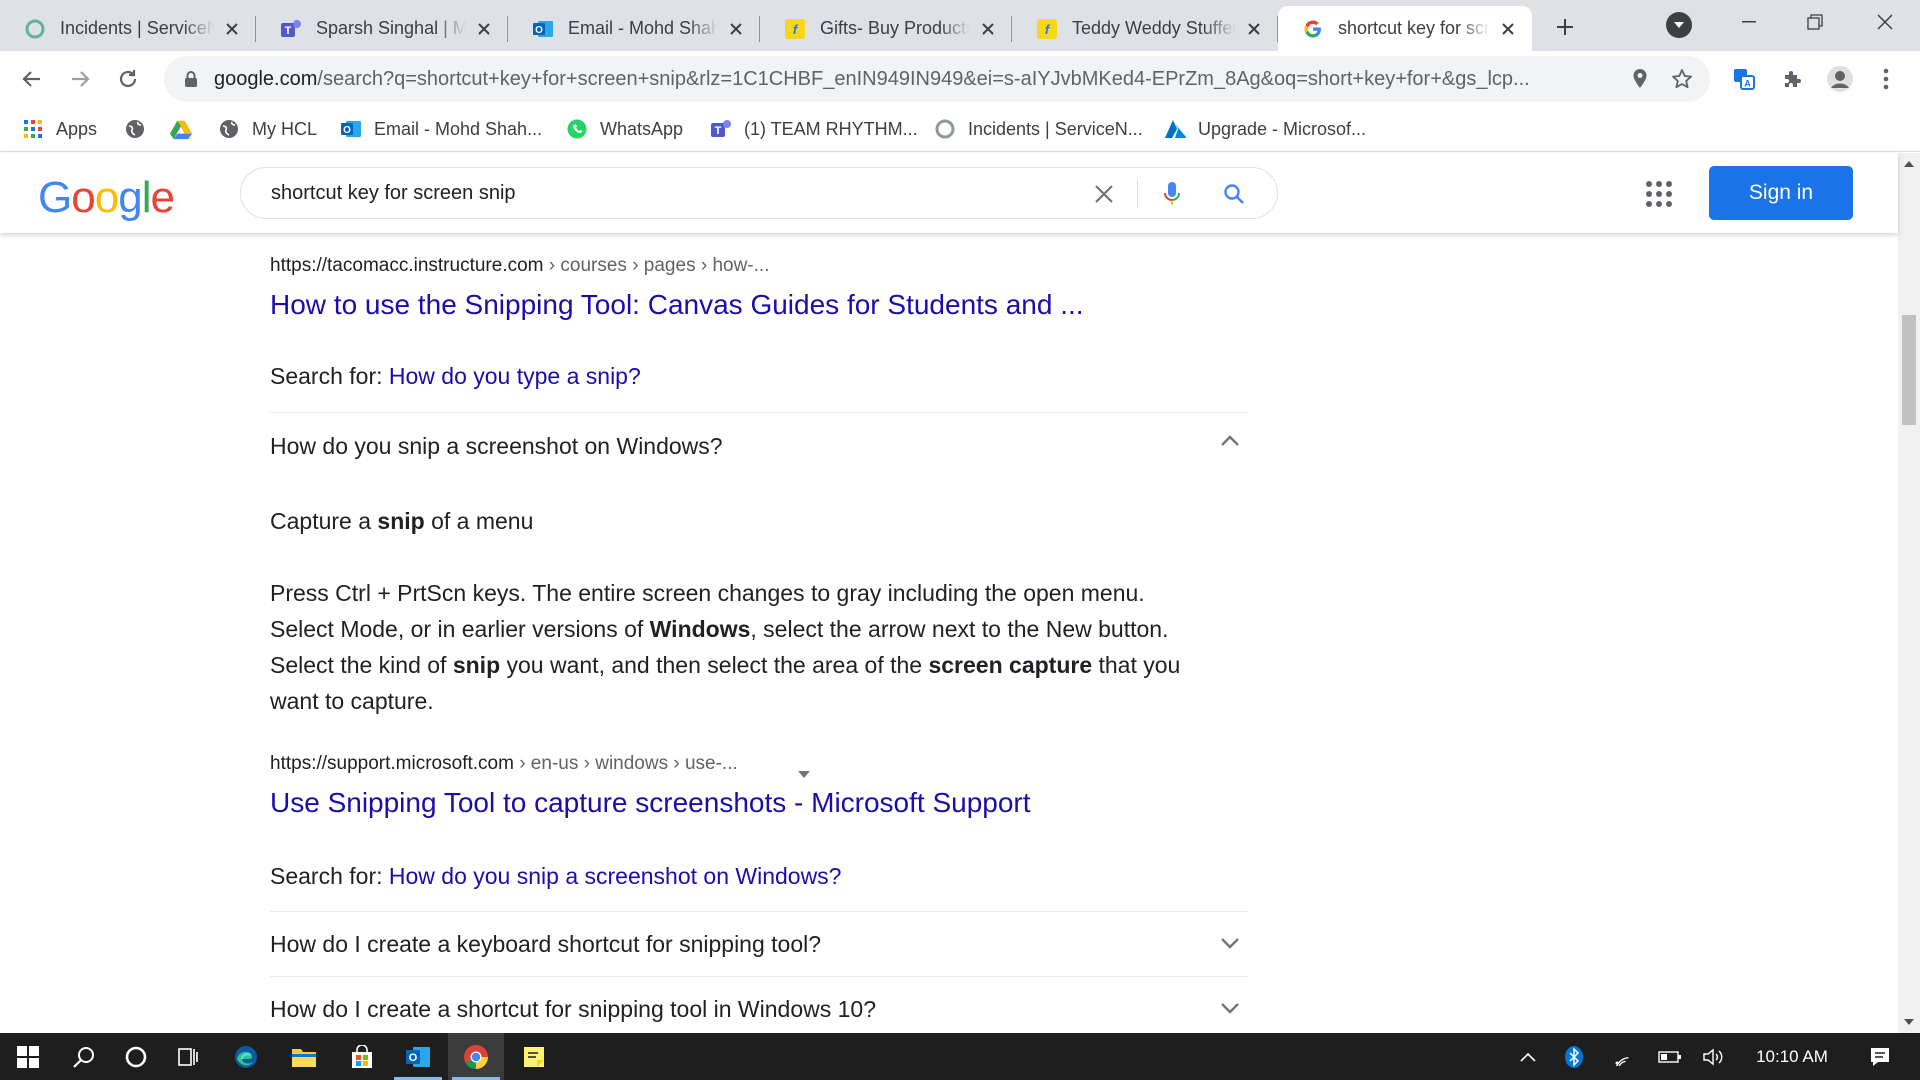 This screenshot has height=1080, width=1920. What do you see at coordinates (1640, 79) in the screenshot?
I see `location-icon` at bounding box center [1640, 79].